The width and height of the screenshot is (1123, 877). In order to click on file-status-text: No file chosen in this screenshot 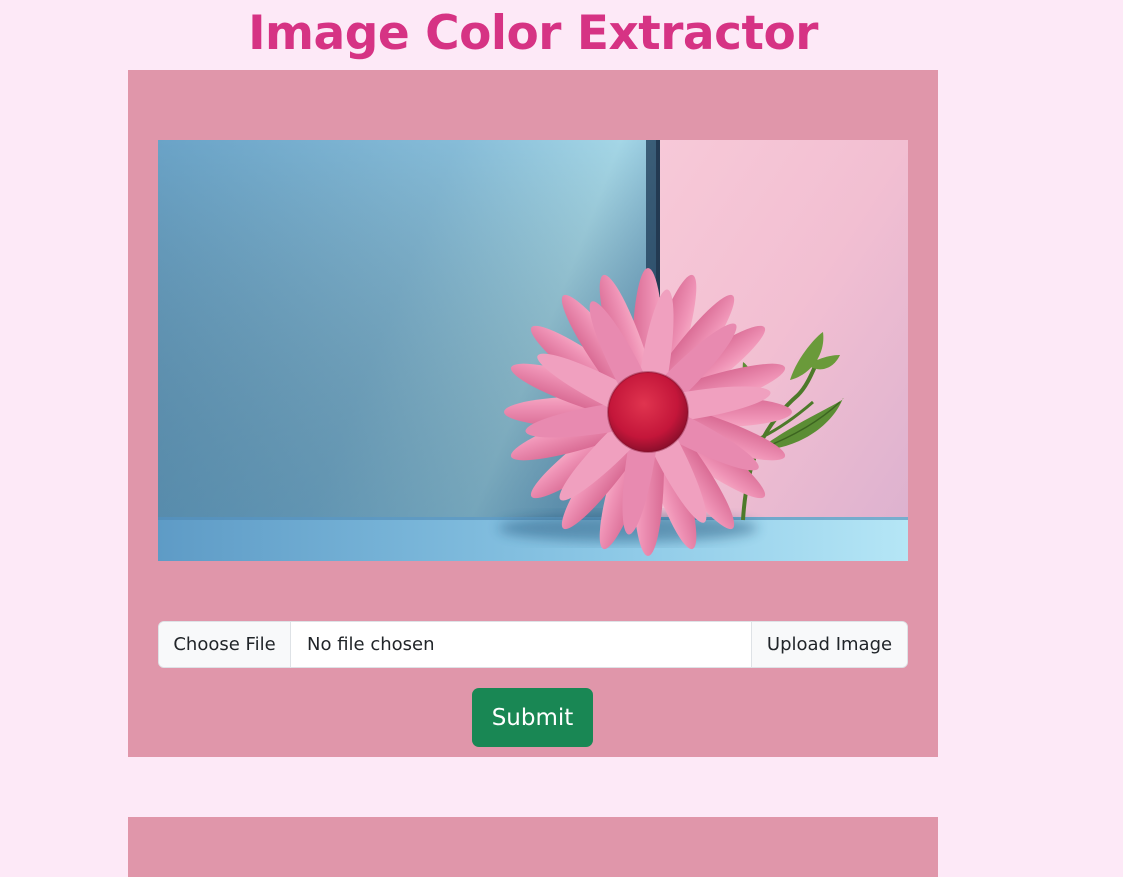, I will do `click(521, 644)`.